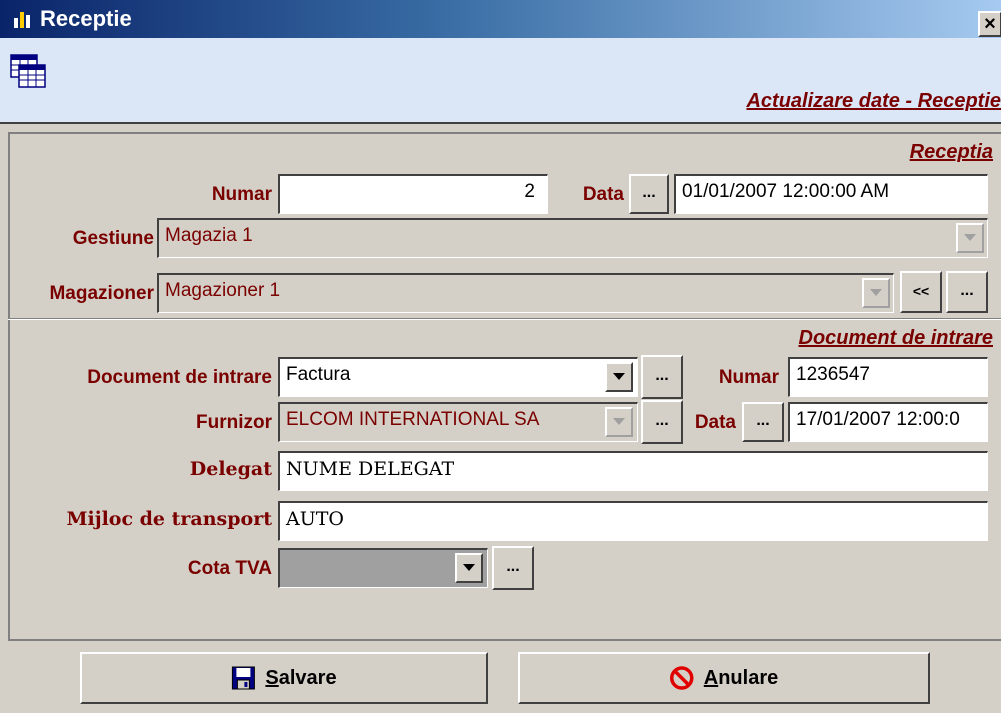  Describe the element at coordinates (23, 19) in the screenshot. I see `bar-chart-icon` at that location.